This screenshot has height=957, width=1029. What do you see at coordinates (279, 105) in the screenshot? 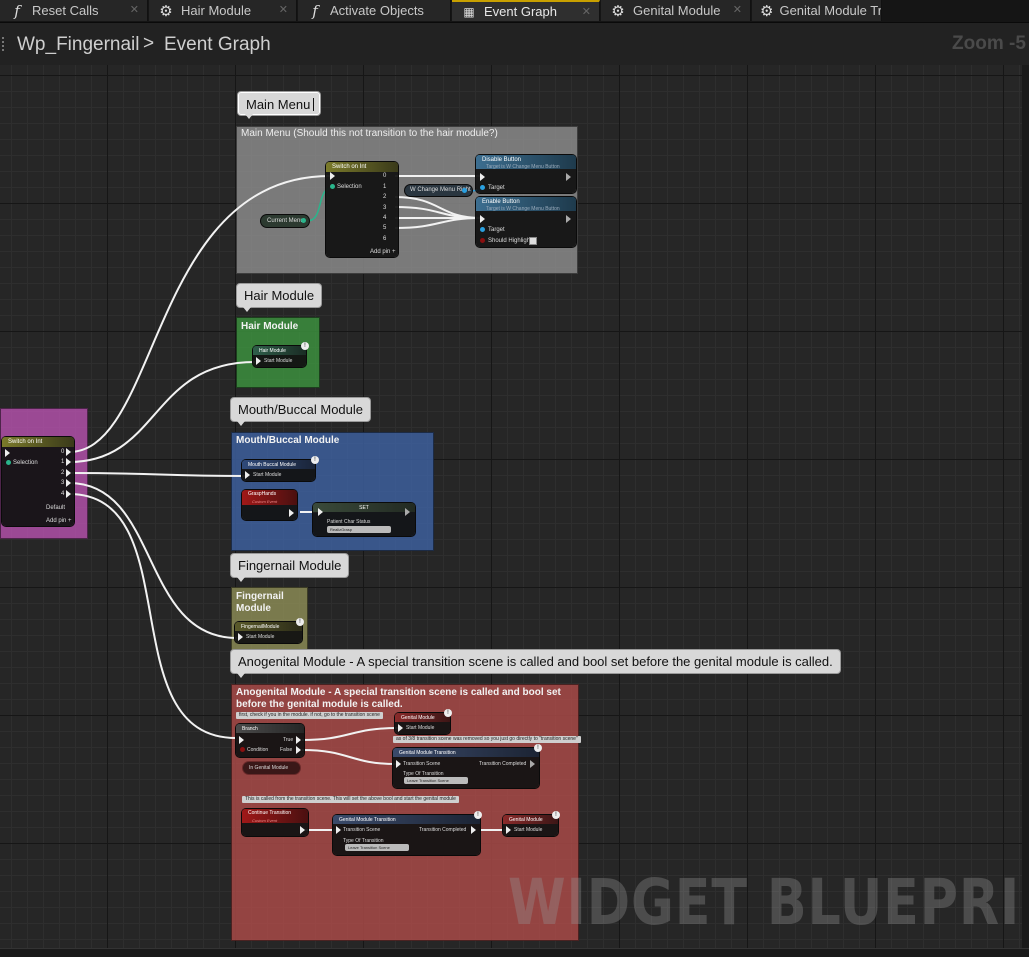
I see `comment-bubble-main-menu: Main Menu` at bounding box center [279, 105].